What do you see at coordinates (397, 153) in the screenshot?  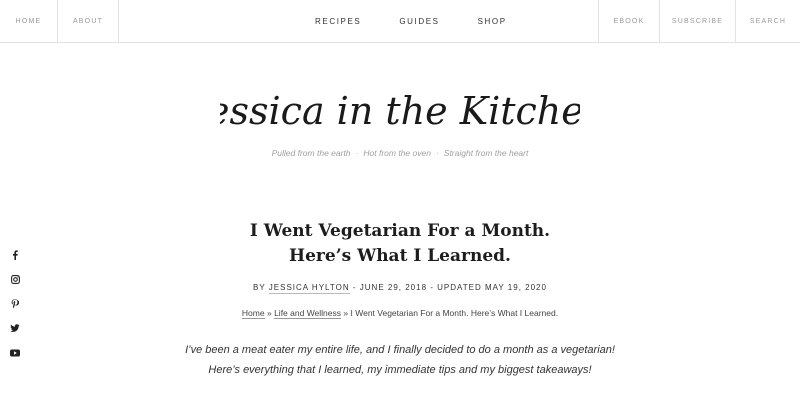 I see `tagline-part-2: Hot from the oven` at bounding box center [397, 153].